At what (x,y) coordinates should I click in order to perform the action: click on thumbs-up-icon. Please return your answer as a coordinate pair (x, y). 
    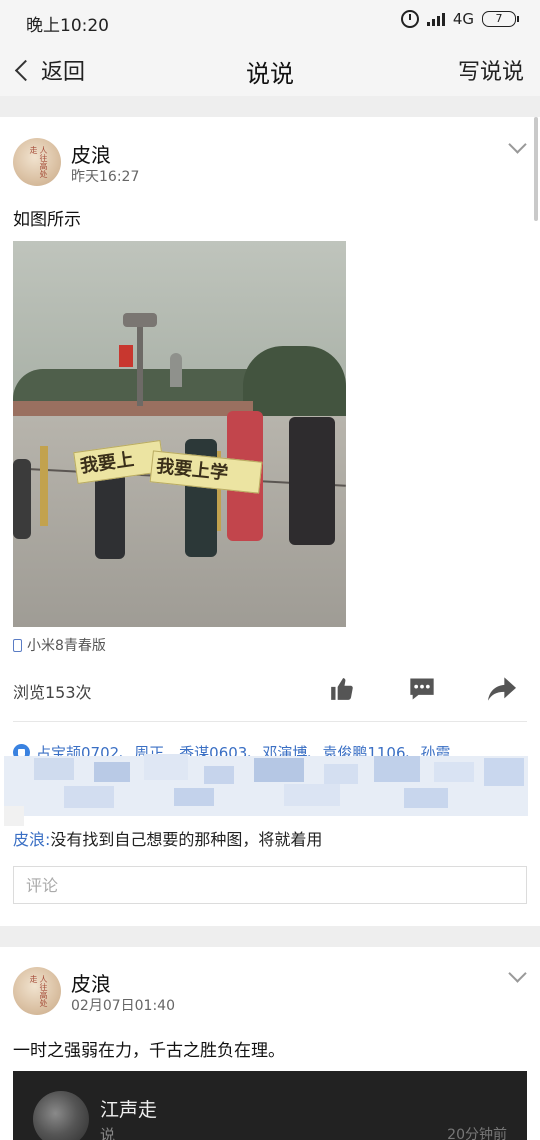
    Looking at the image, I should click on (342, 689).